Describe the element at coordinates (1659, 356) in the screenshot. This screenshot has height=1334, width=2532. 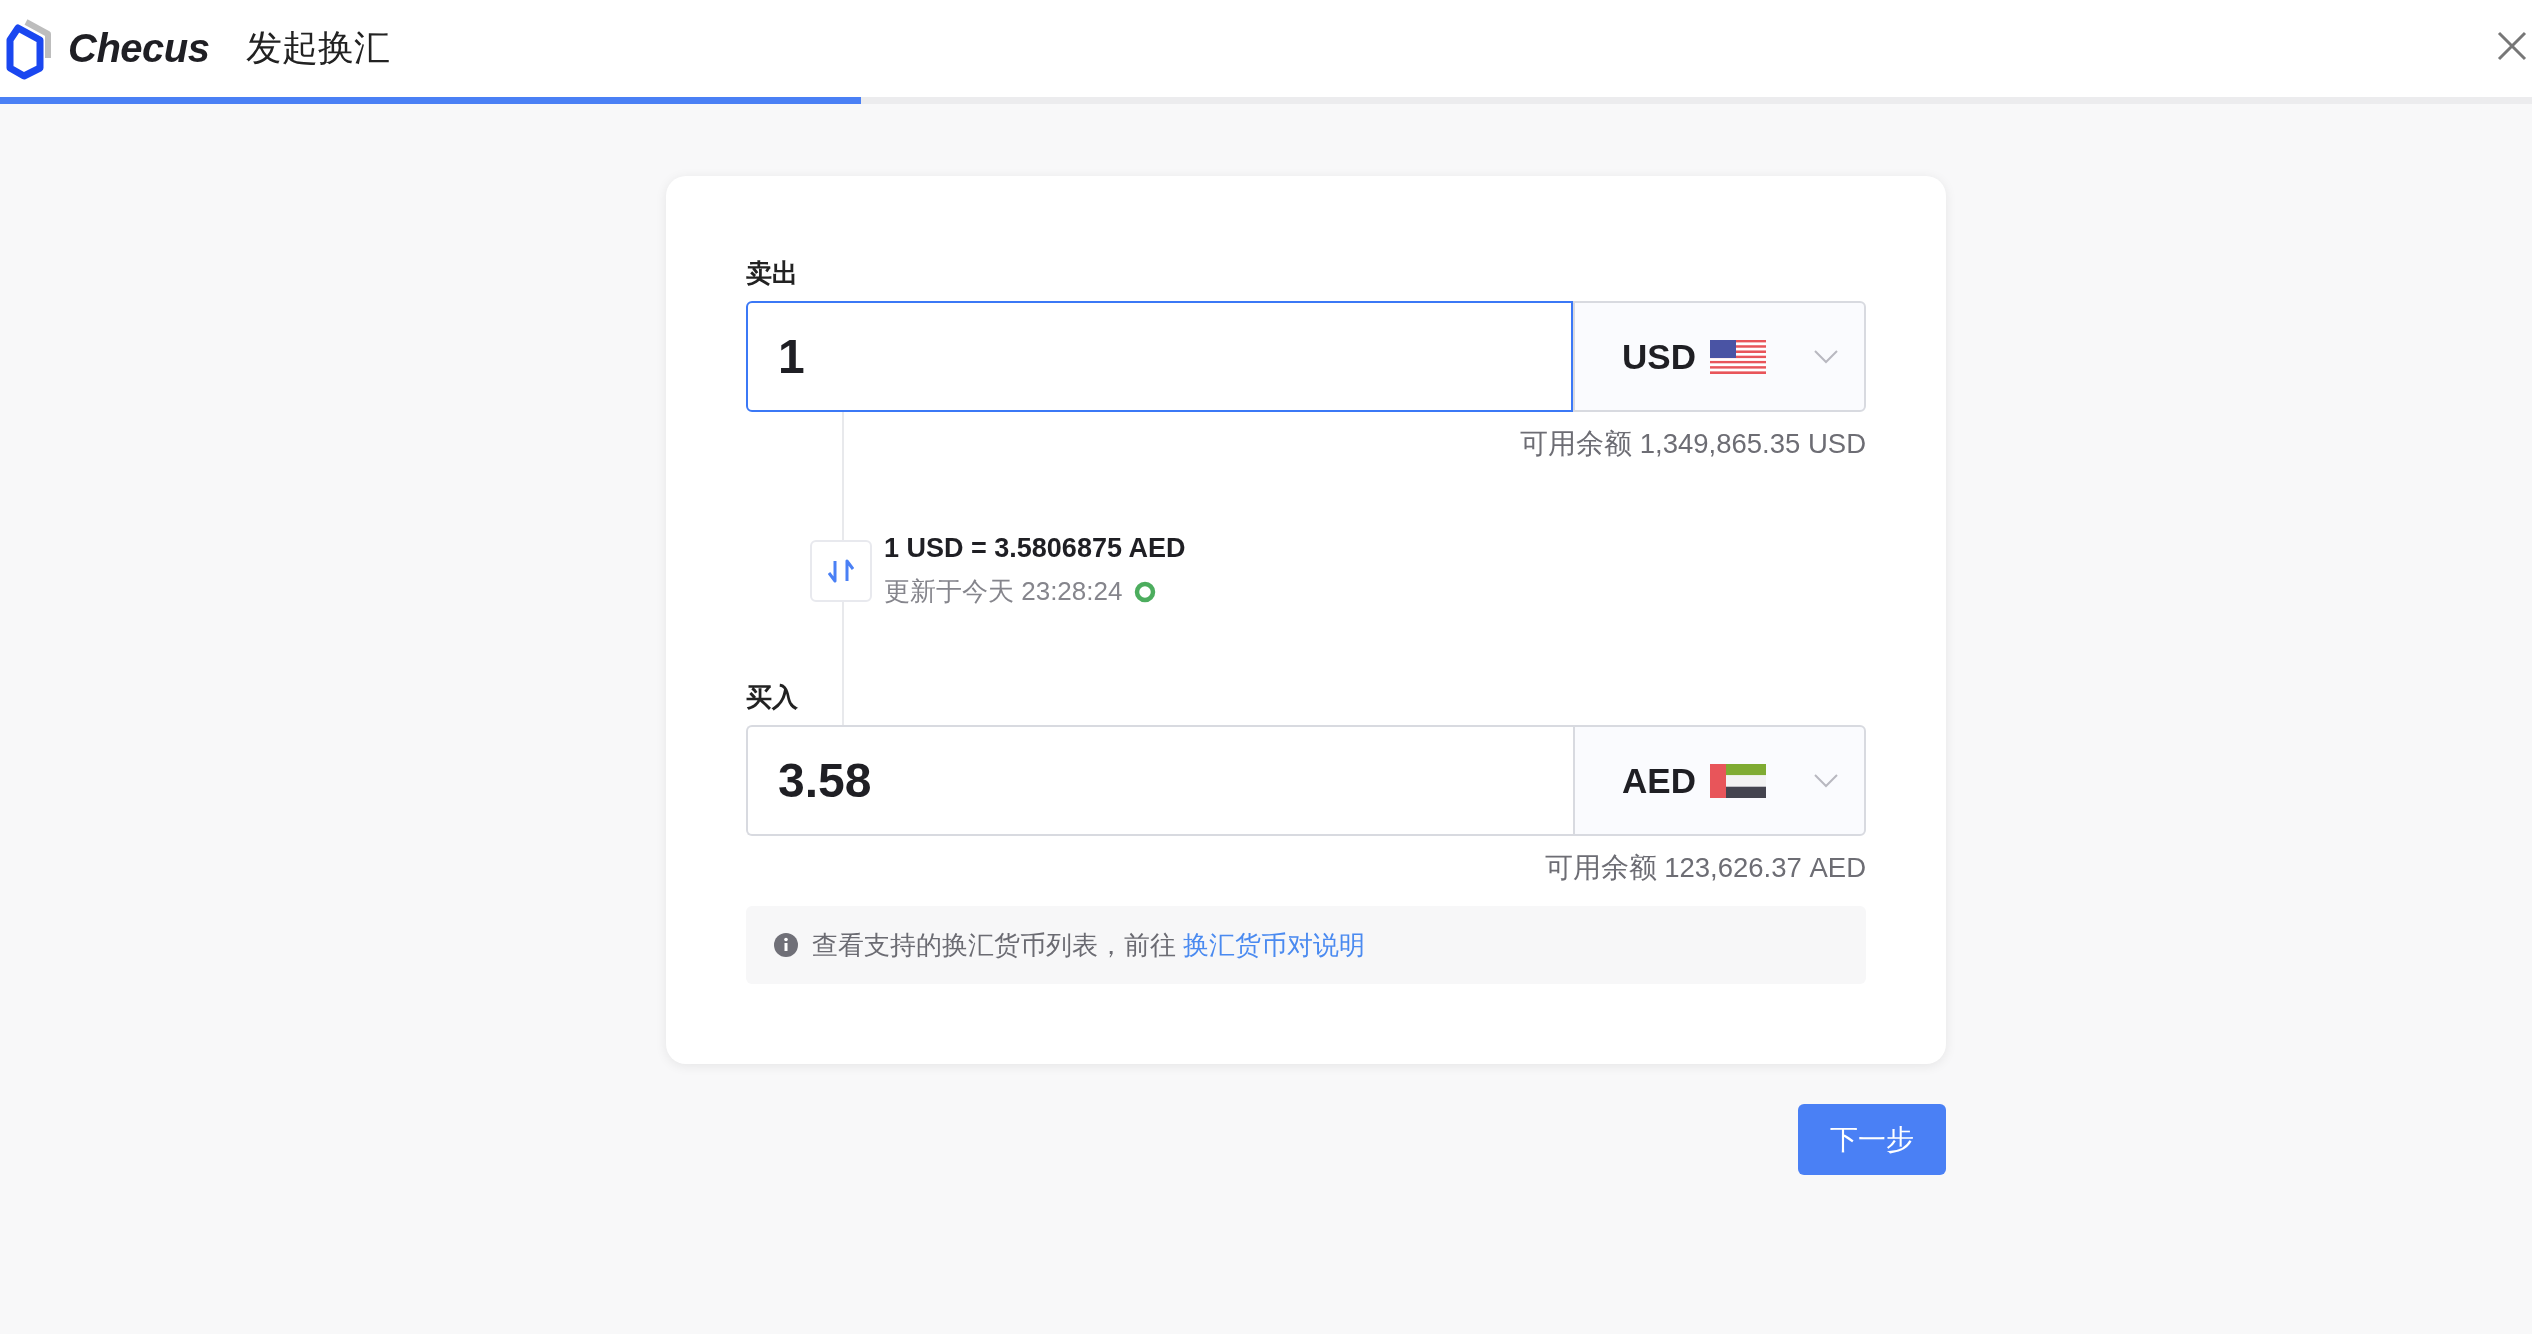
I see `currency-code: USD` at that location.